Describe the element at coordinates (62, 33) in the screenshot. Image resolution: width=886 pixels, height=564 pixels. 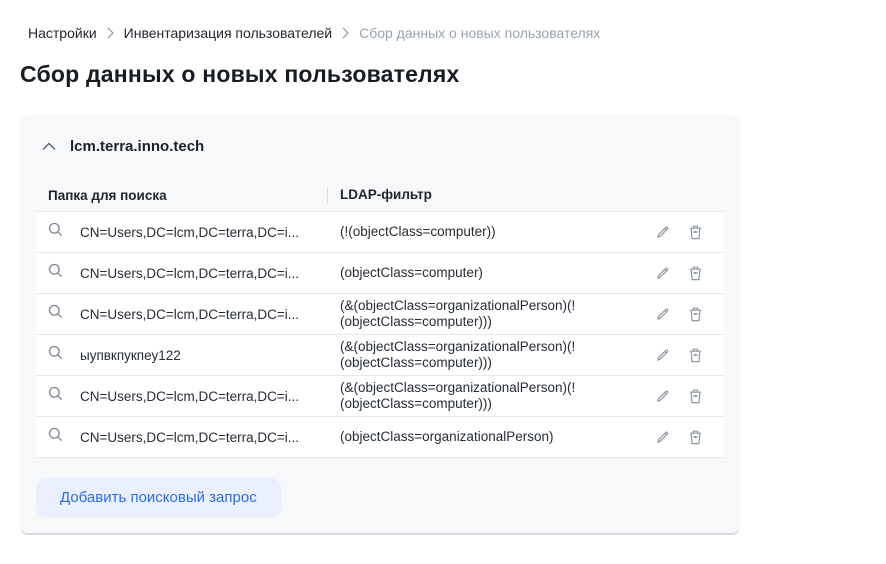
I see `breadcrumb-item-settings: Настройки` at that location.